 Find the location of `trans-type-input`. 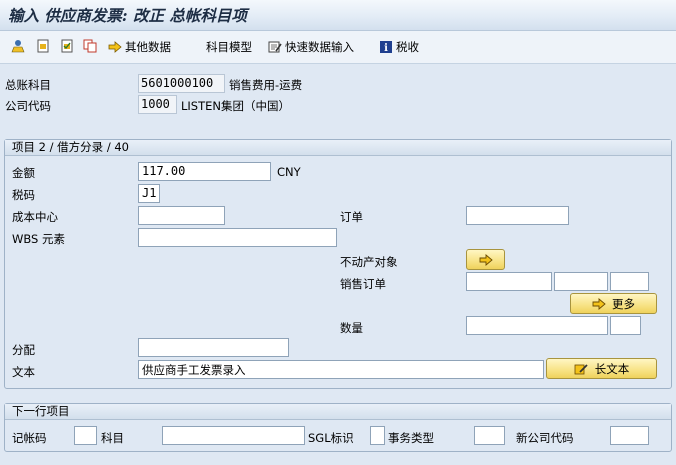

trans-type-input is located at coordinates (489, 435).